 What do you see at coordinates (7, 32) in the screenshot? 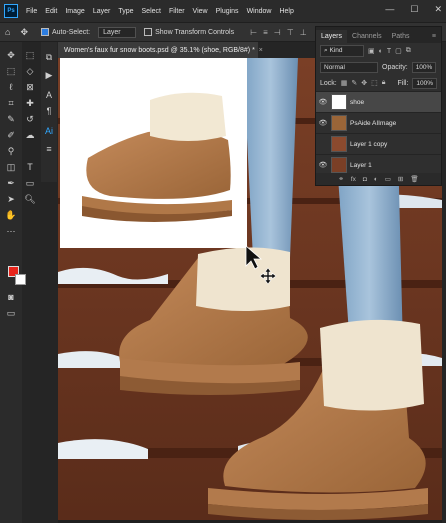
I see `home-icon: ⌂` at bounding box center [7, 32].